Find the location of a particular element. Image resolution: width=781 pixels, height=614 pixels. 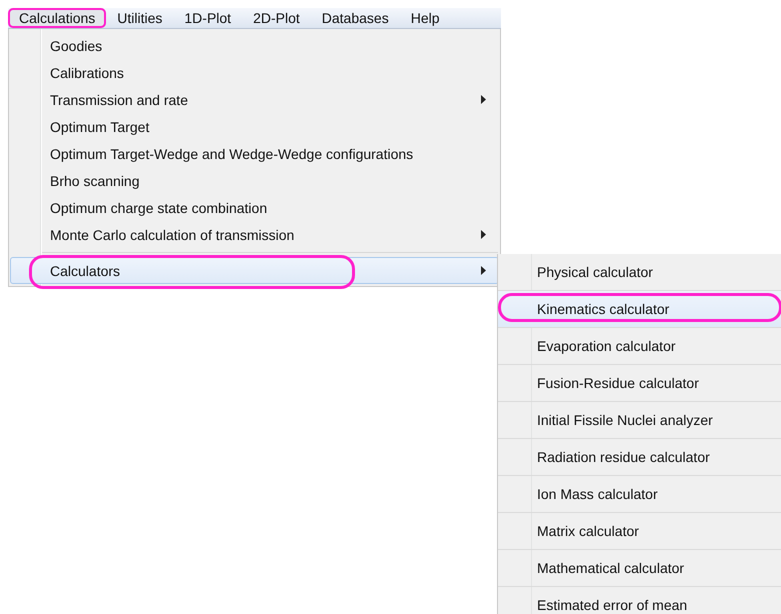

menu-bar-item: Databases is located at coordinates (355, 18).